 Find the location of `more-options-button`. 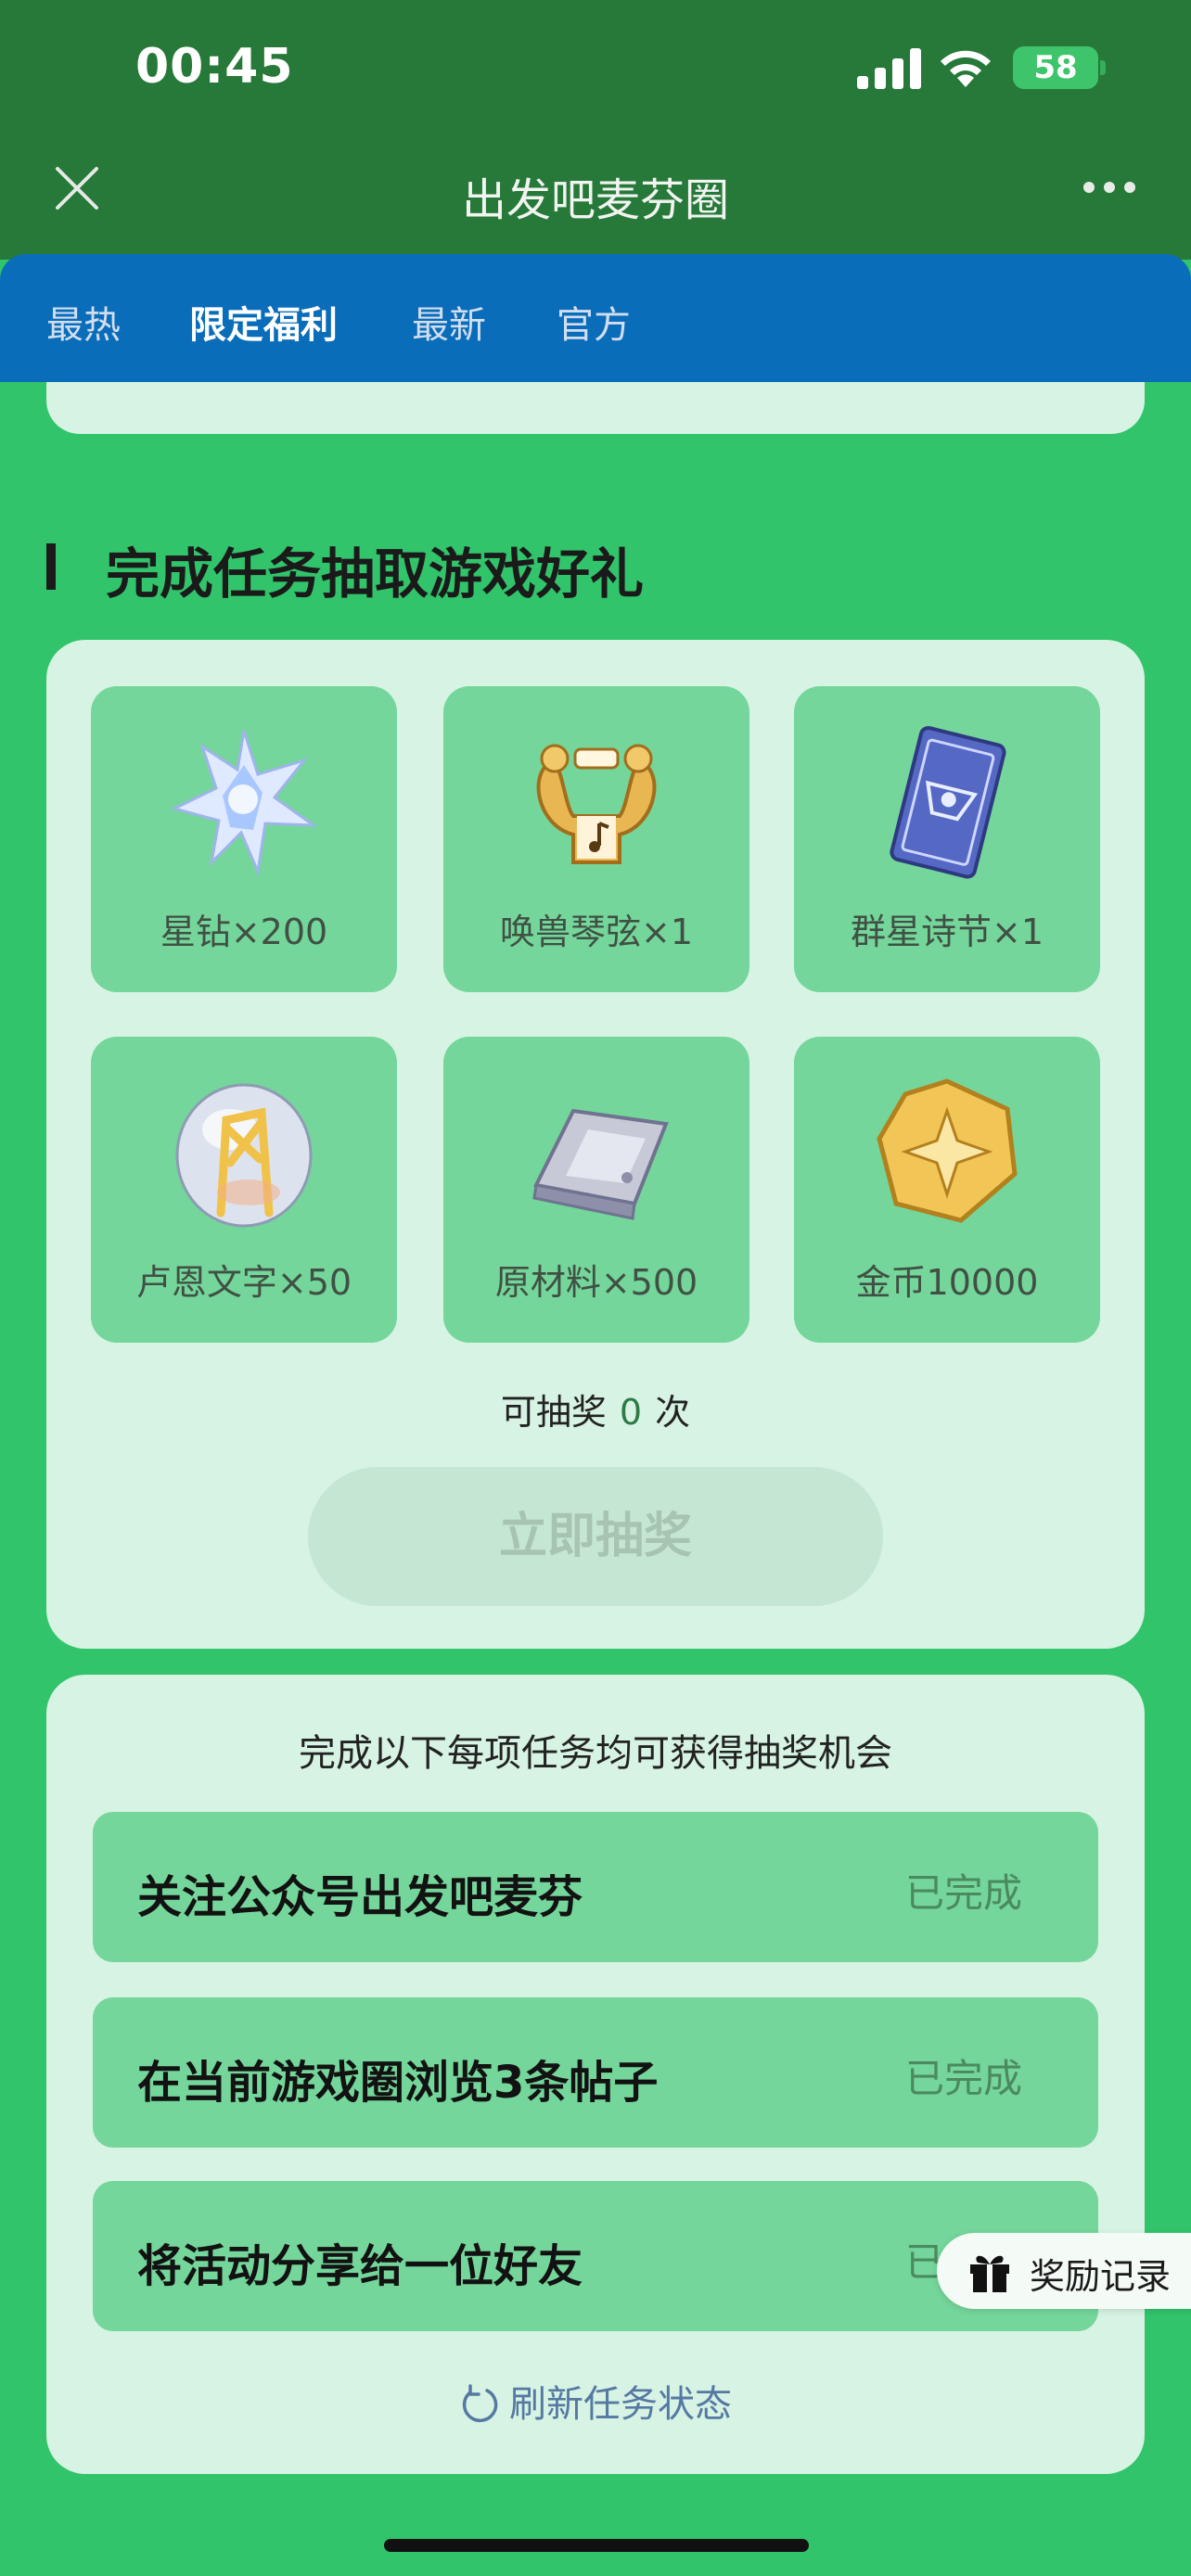

more-options-button is located at coordinates (1112, 191).